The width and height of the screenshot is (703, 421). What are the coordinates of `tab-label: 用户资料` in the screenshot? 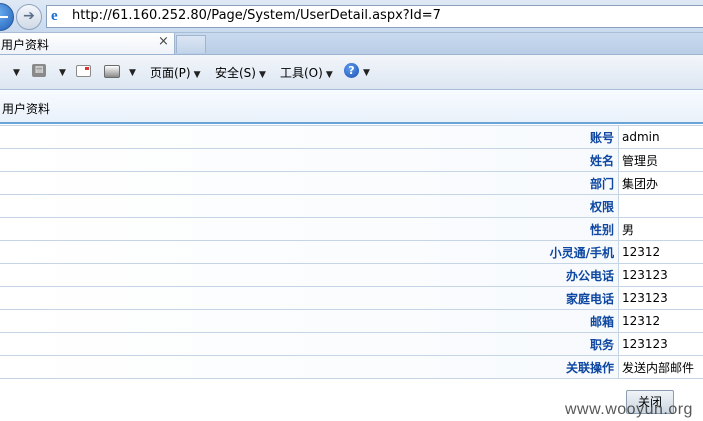 It's located at (25, 45).